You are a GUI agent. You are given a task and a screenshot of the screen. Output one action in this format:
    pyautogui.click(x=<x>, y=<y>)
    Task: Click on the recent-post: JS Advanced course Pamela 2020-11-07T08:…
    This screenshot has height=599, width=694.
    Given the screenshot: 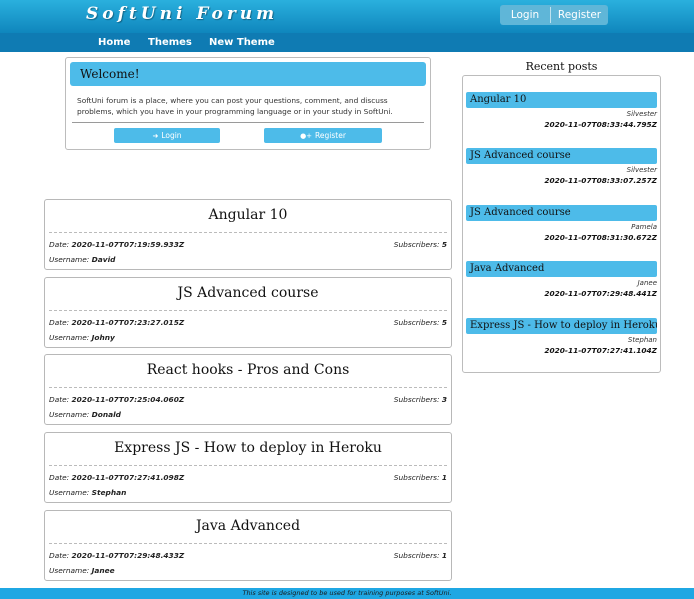 What is the action you would take?
    pyautogui.click(x=561, y=223)
    